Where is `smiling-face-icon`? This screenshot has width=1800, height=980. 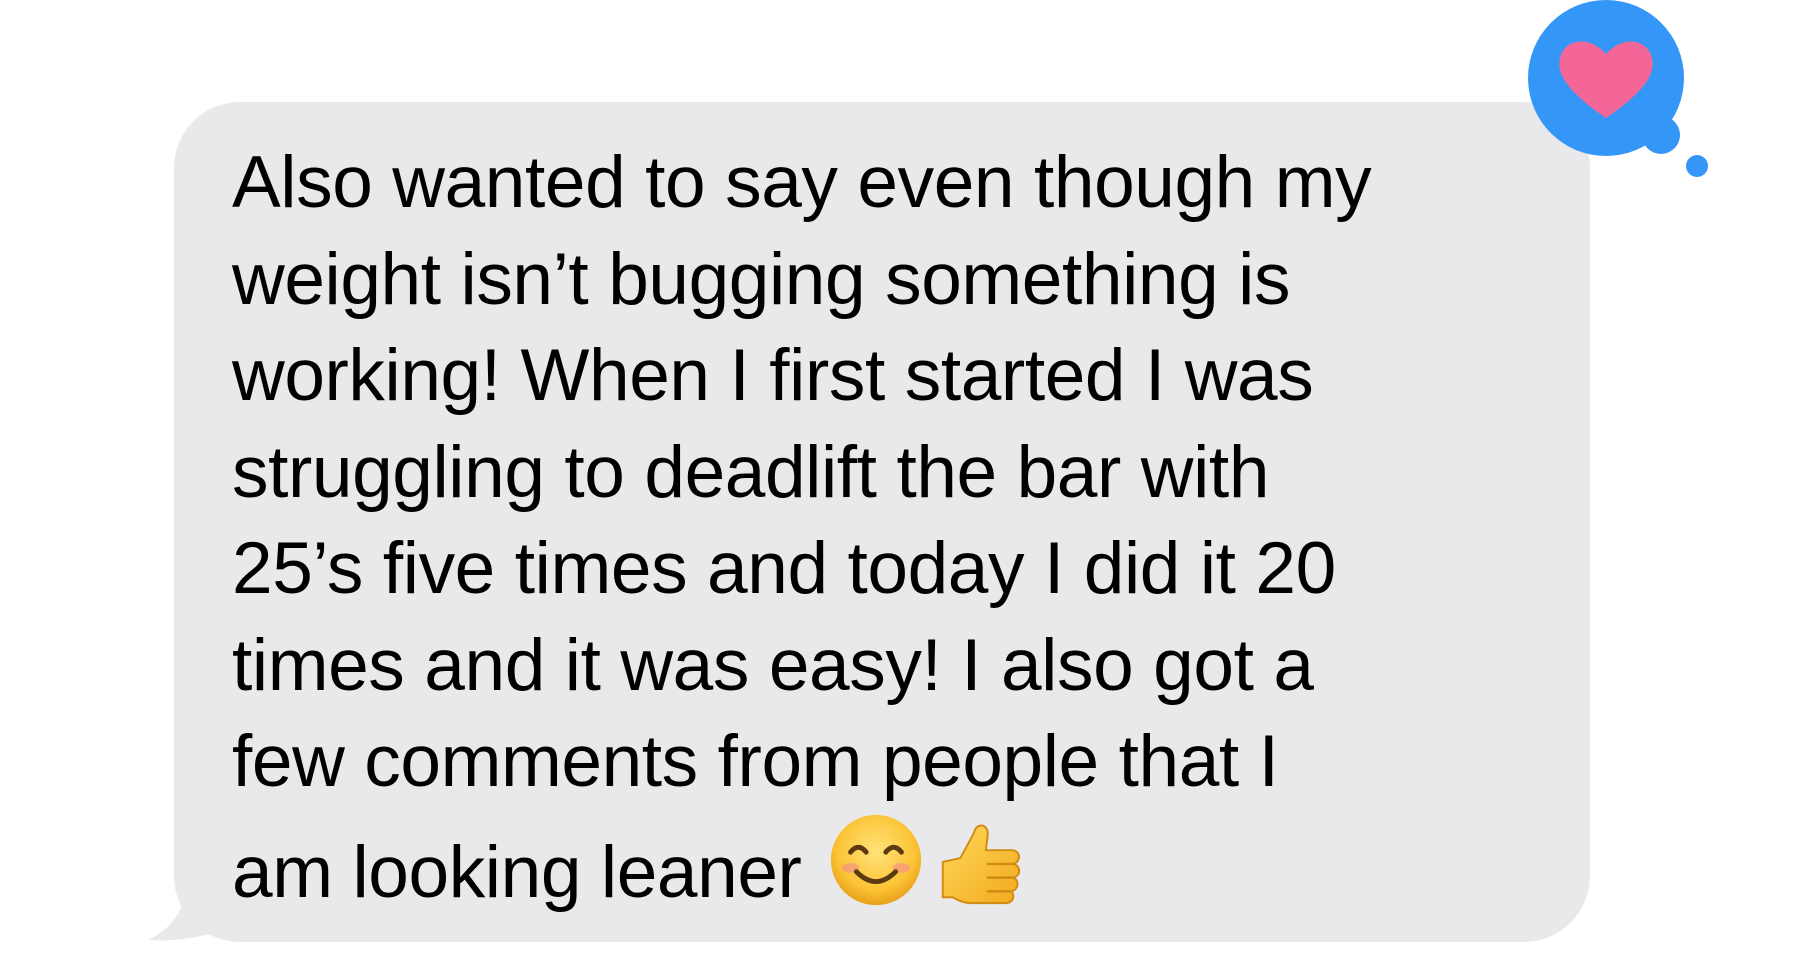
smiling-face-icon is located at coordinates (876, 859).